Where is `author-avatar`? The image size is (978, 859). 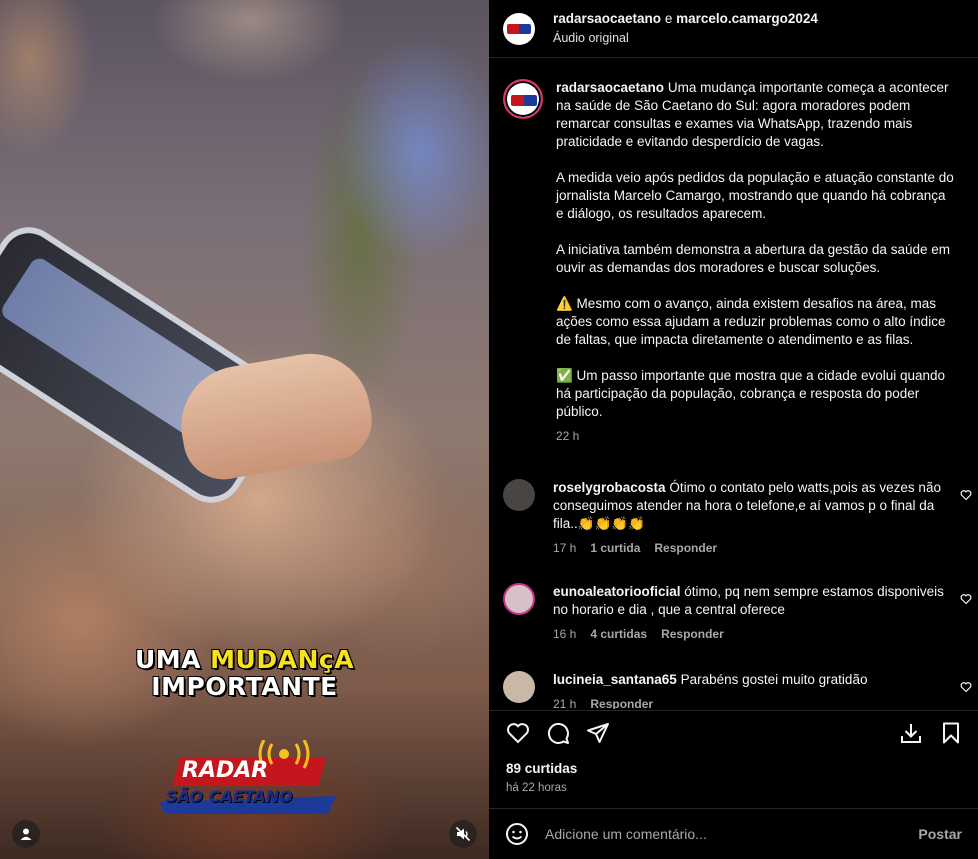
author-avatar is located at coordinates (519, 28).